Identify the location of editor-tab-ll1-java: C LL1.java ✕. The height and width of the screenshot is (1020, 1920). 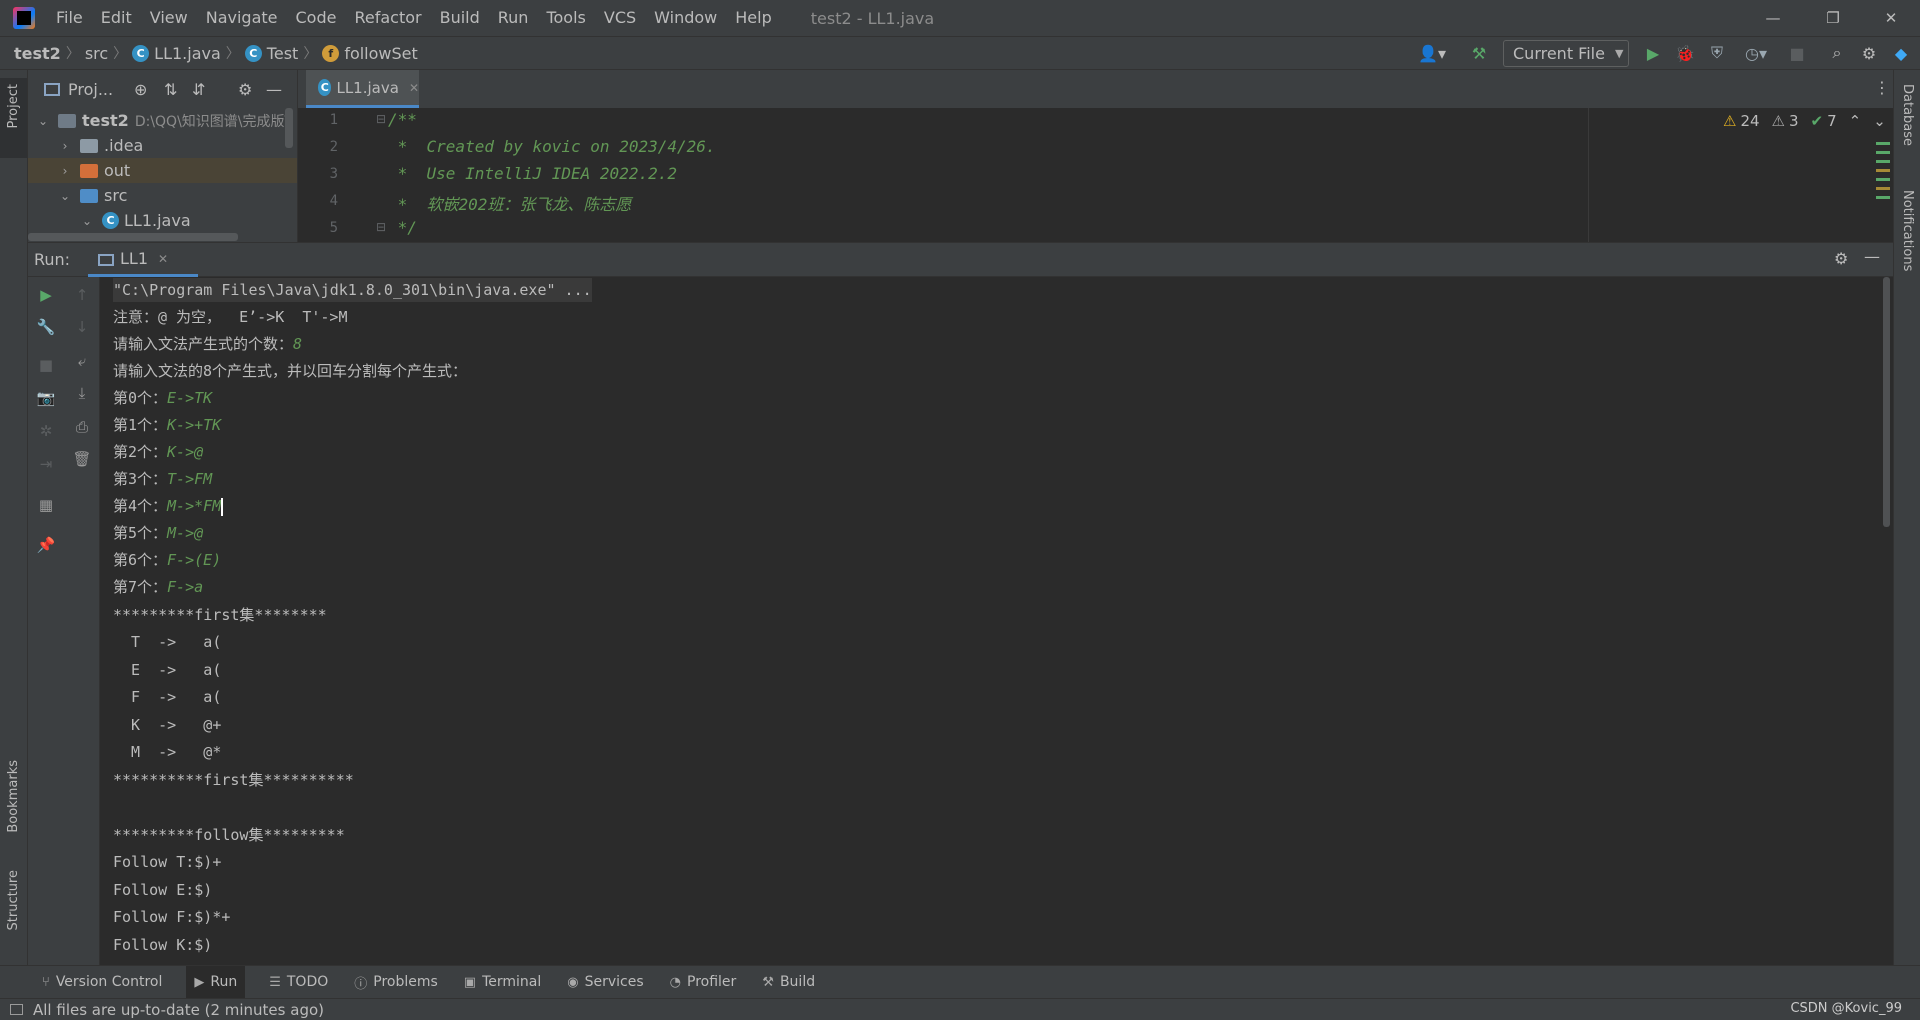
(362, 89).